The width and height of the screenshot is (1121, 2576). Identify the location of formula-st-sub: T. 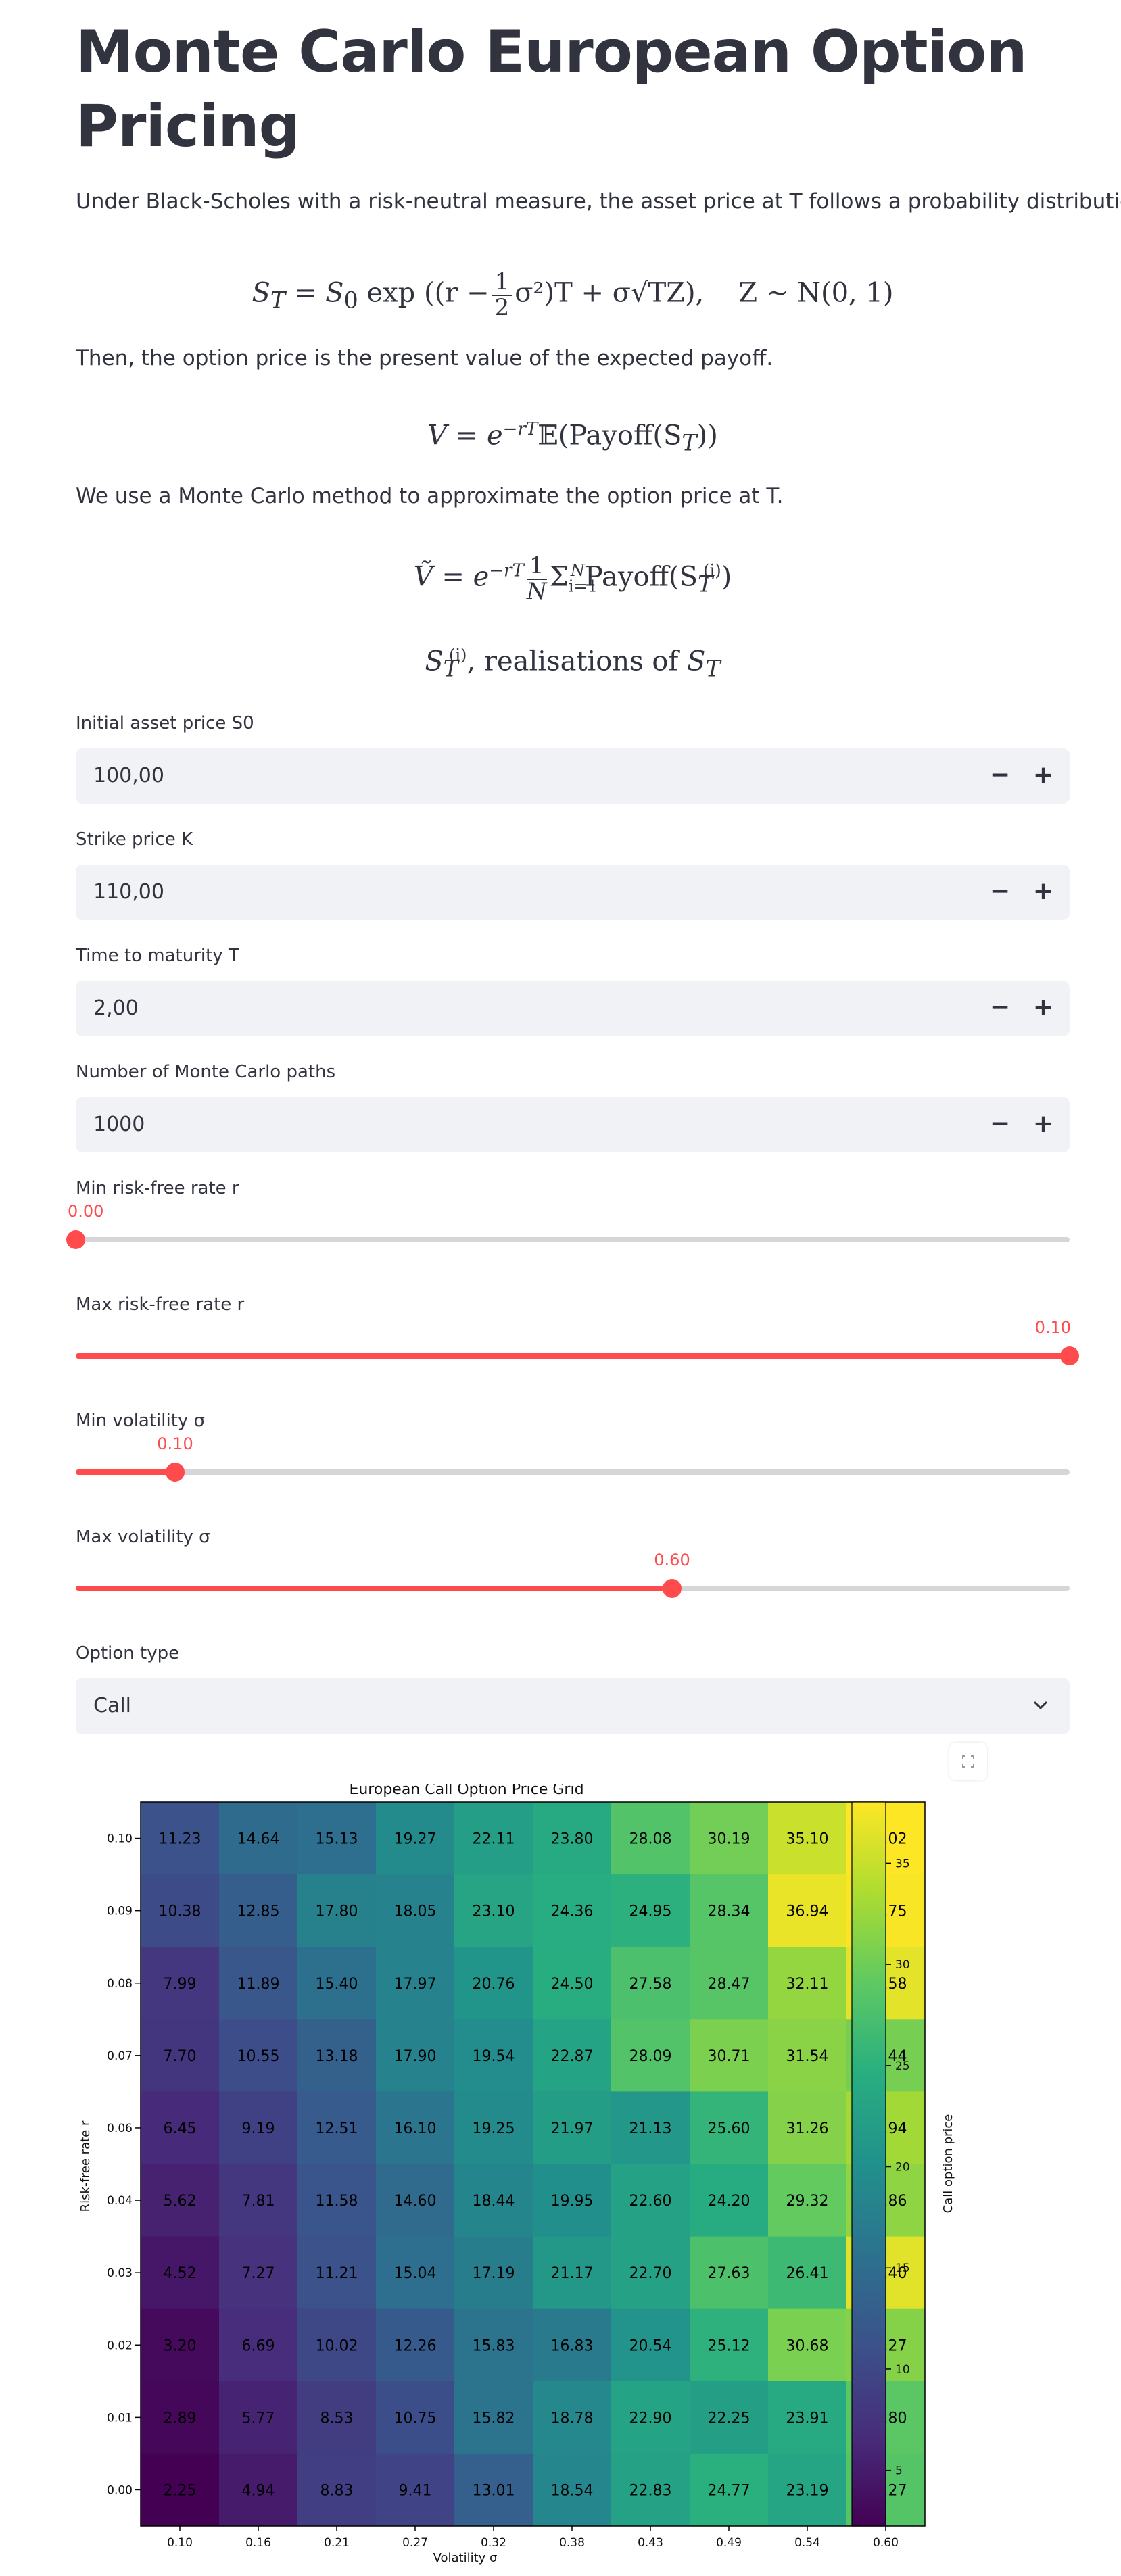
(278, 300).